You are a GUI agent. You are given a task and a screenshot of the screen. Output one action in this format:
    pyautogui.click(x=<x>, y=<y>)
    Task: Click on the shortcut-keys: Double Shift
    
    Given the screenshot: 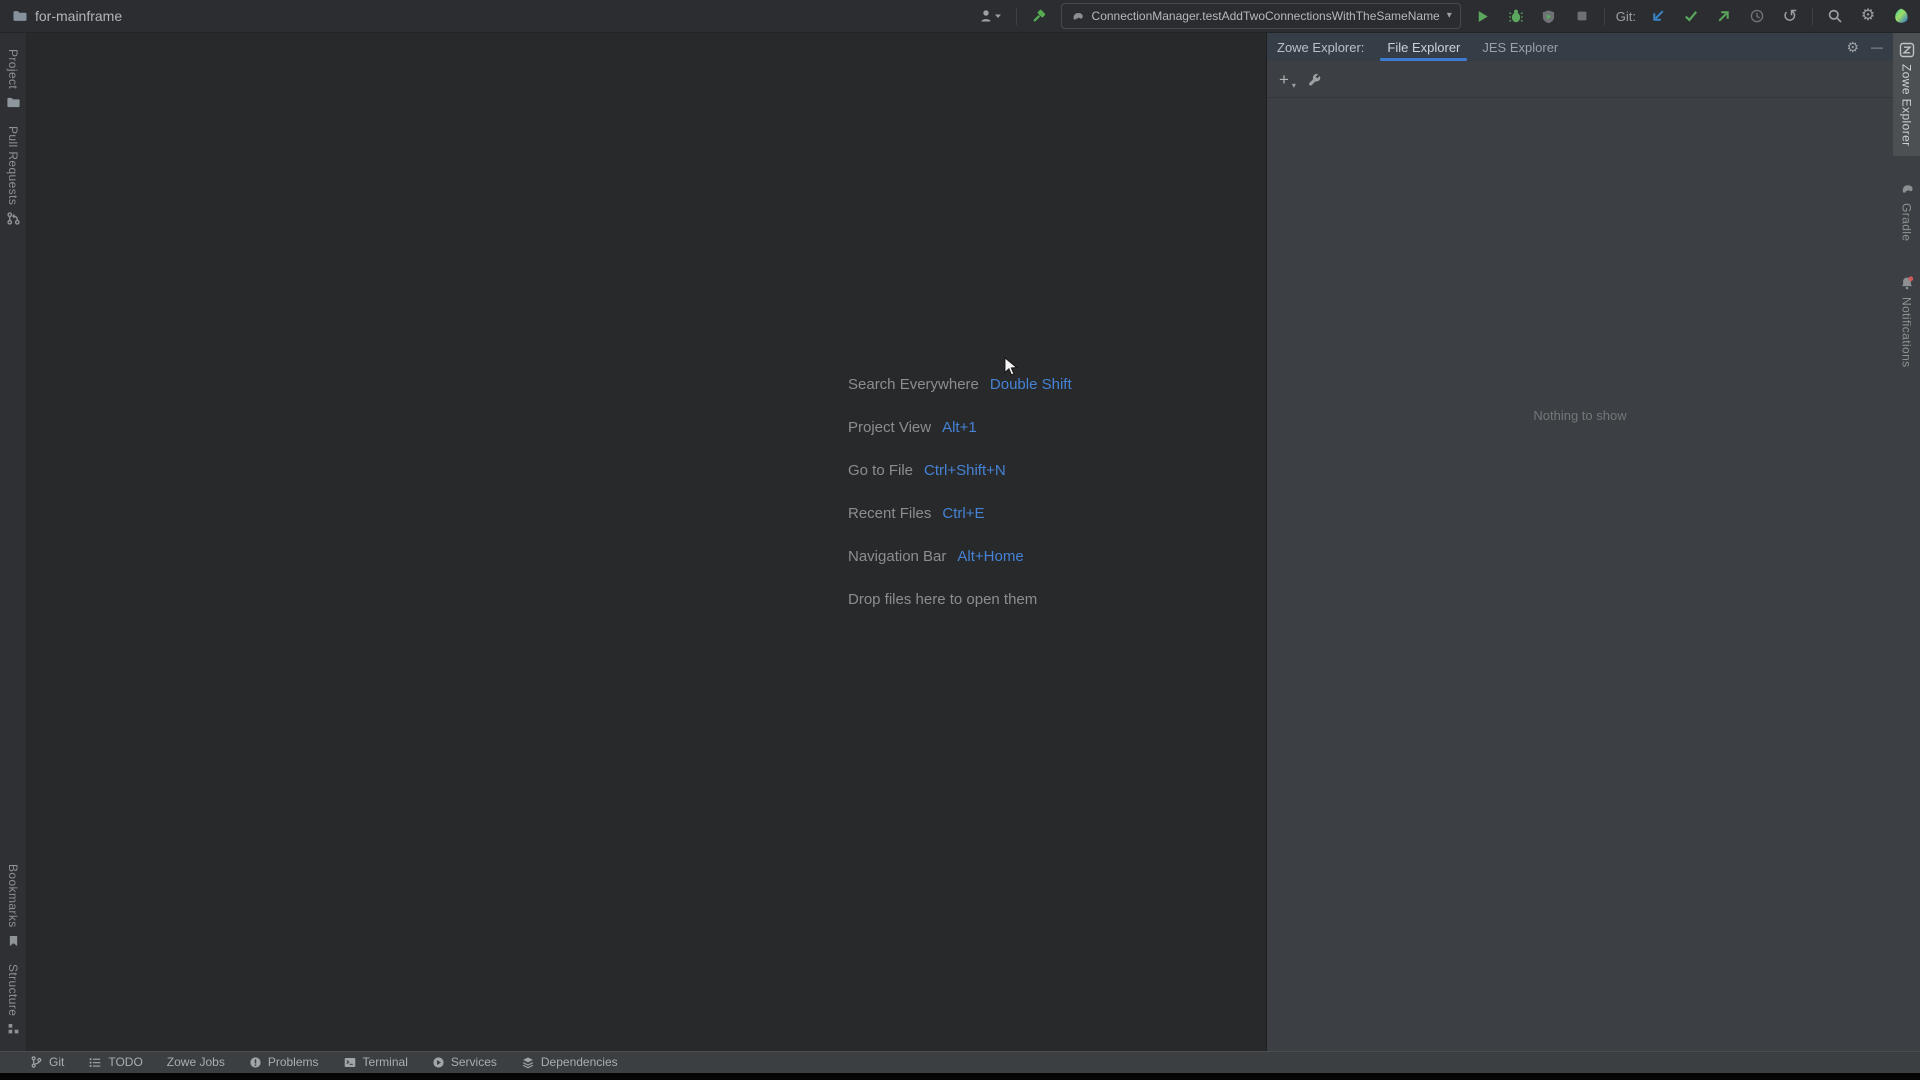 What is the action you would take?
    pyautogui.click(x=1030, y=384)
    